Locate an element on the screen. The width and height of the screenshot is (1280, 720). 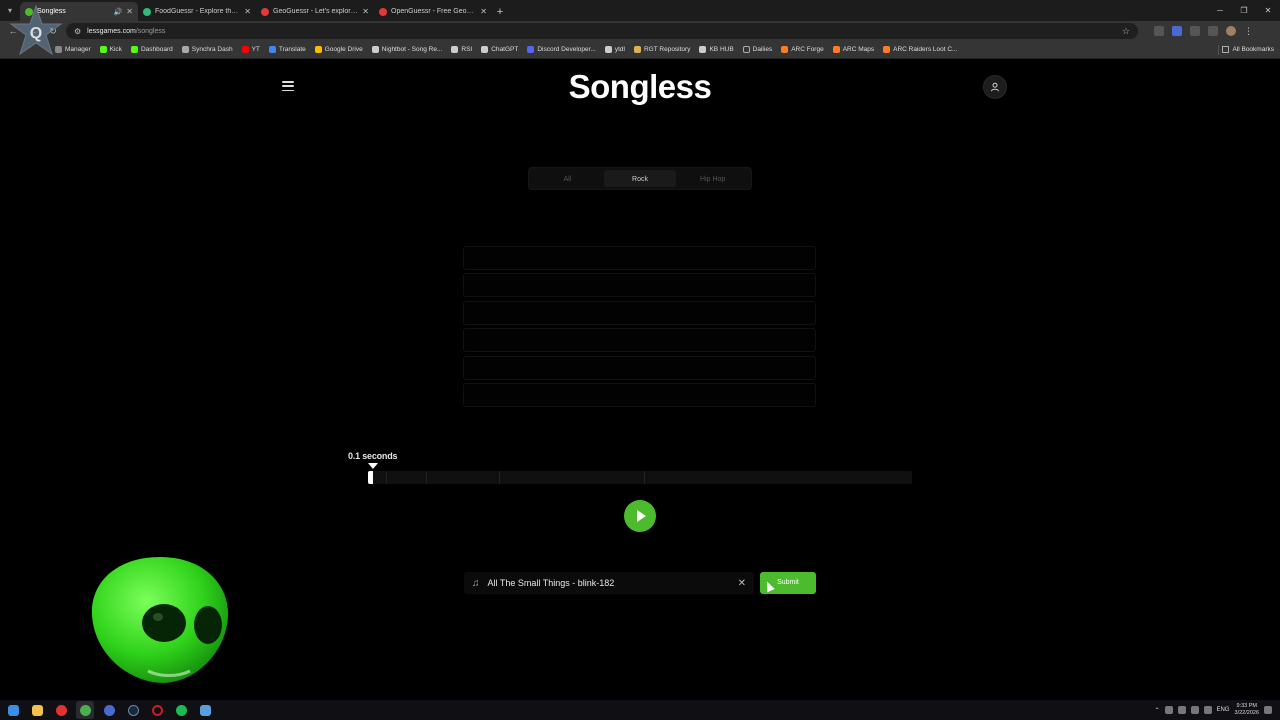
tab-geoguessr: GeoGuessr - Let's explore the w ✕ is located at coordinates (315, 11).